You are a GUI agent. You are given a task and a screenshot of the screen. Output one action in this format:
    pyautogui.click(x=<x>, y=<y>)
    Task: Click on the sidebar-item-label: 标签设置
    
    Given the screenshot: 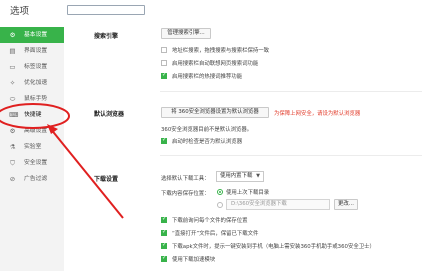 What is the action you would take?
    pyautogui.click(x=36, y=67)
    